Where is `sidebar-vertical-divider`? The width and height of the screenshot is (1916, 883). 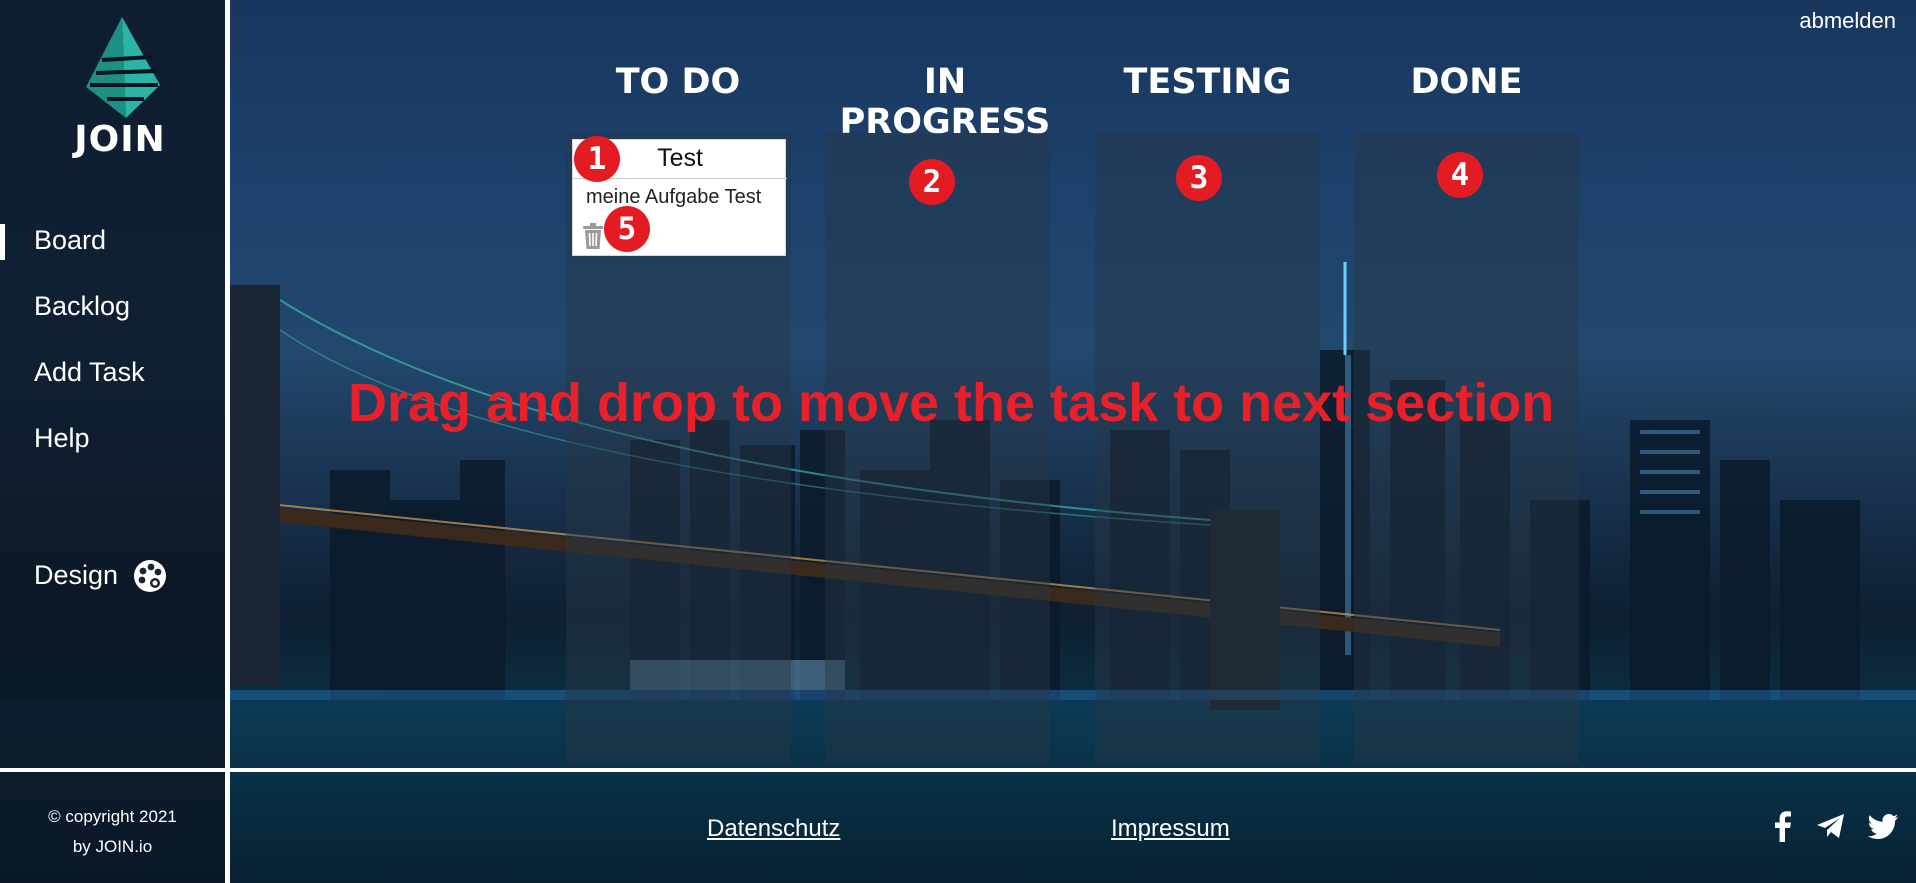 sidebar-vertical-divider is located at coordinates (227, 441).